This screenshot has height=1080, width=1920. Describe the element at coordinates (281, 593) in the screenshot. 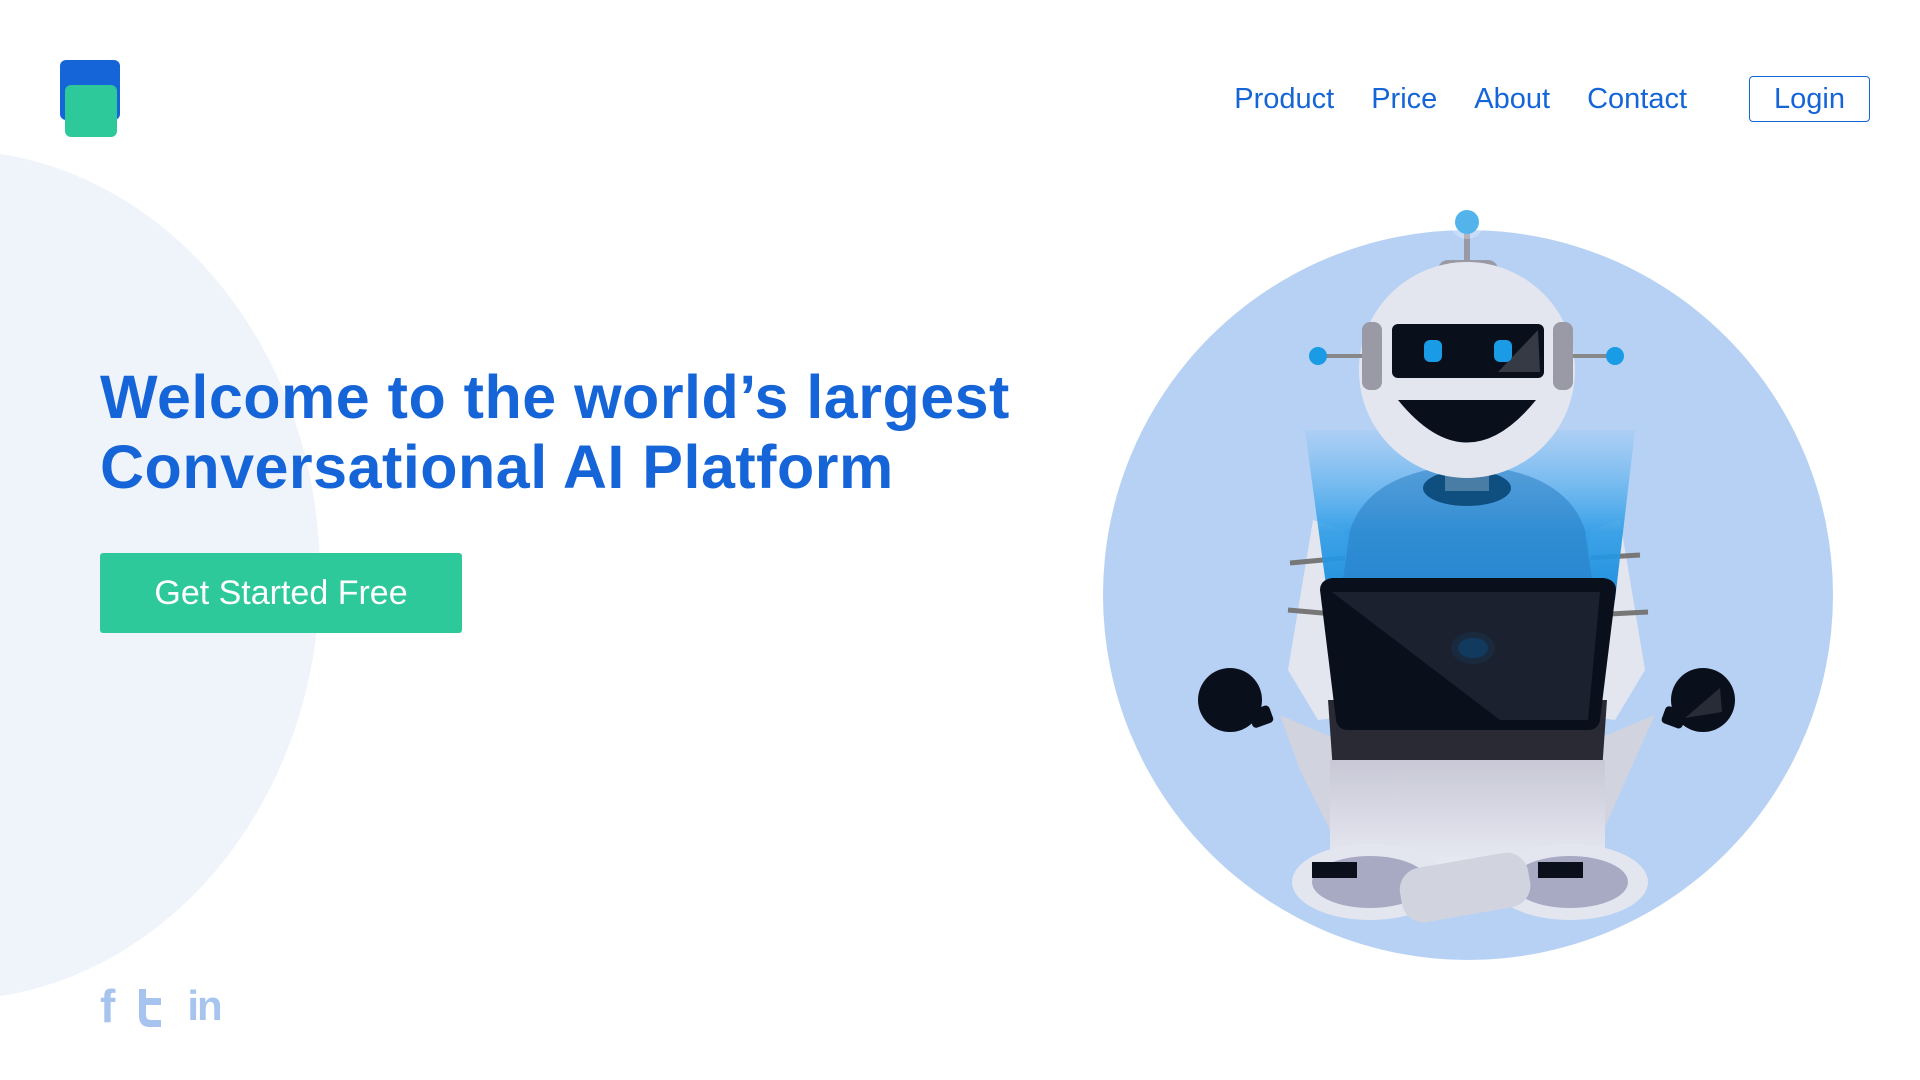

I see `get-started-button: Get Started Free` at that location.